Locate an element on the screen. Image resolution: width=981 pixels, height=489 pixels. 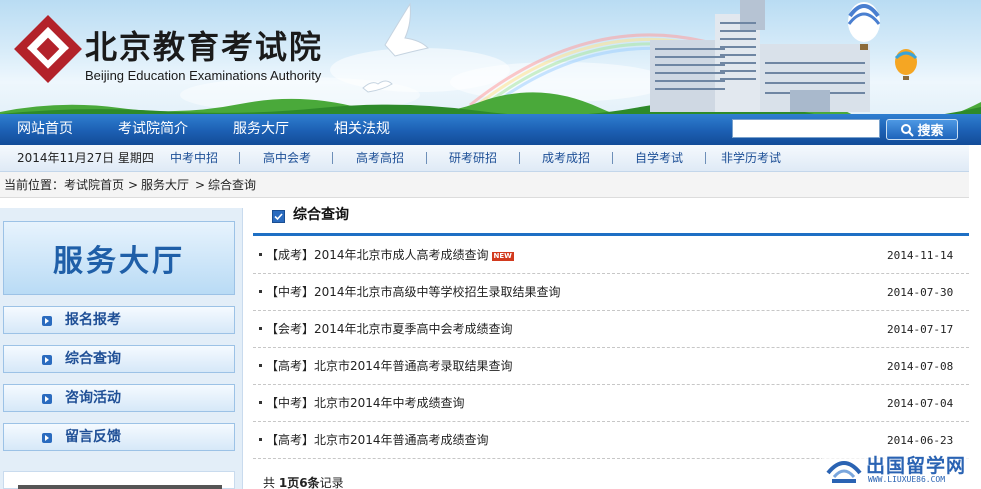
dove-large is located at coordinates (406, 29).